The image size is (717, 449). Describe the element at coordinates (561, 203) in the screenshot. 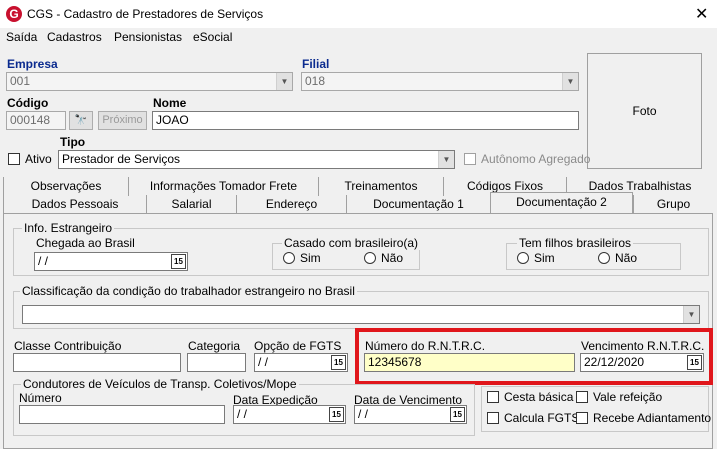

I see `tab-documentacao-2: Documentação 2` at that location.